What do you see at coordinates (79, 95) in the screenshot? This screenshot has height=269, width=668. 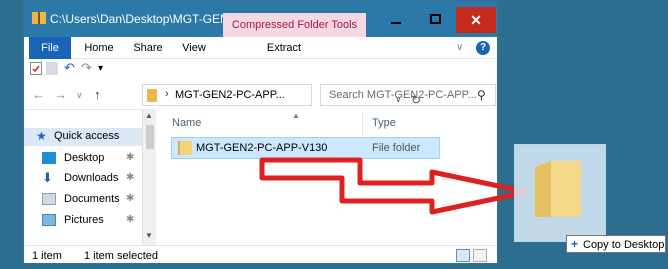 I see `recent-locations-icon: ∨` at bounding box center [79, 95].